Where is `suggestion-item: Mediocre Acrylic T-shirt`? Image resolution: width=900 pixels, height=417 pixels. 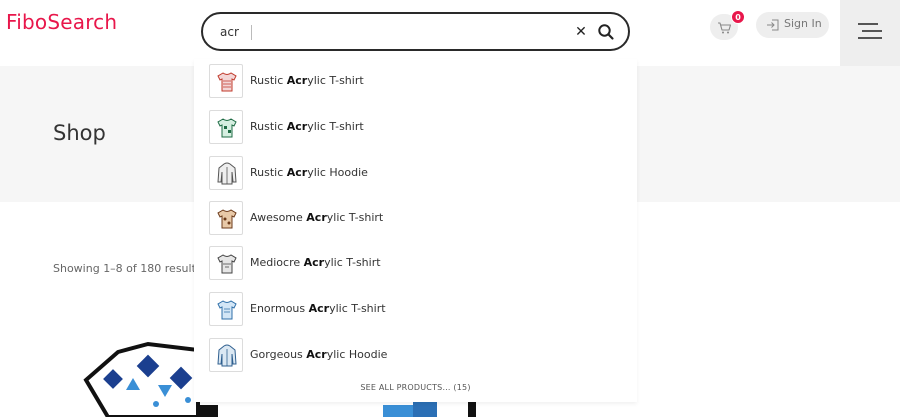
suggestion-item: Mediocre Acrylic T-shirt is located at coordinates (415, 263).